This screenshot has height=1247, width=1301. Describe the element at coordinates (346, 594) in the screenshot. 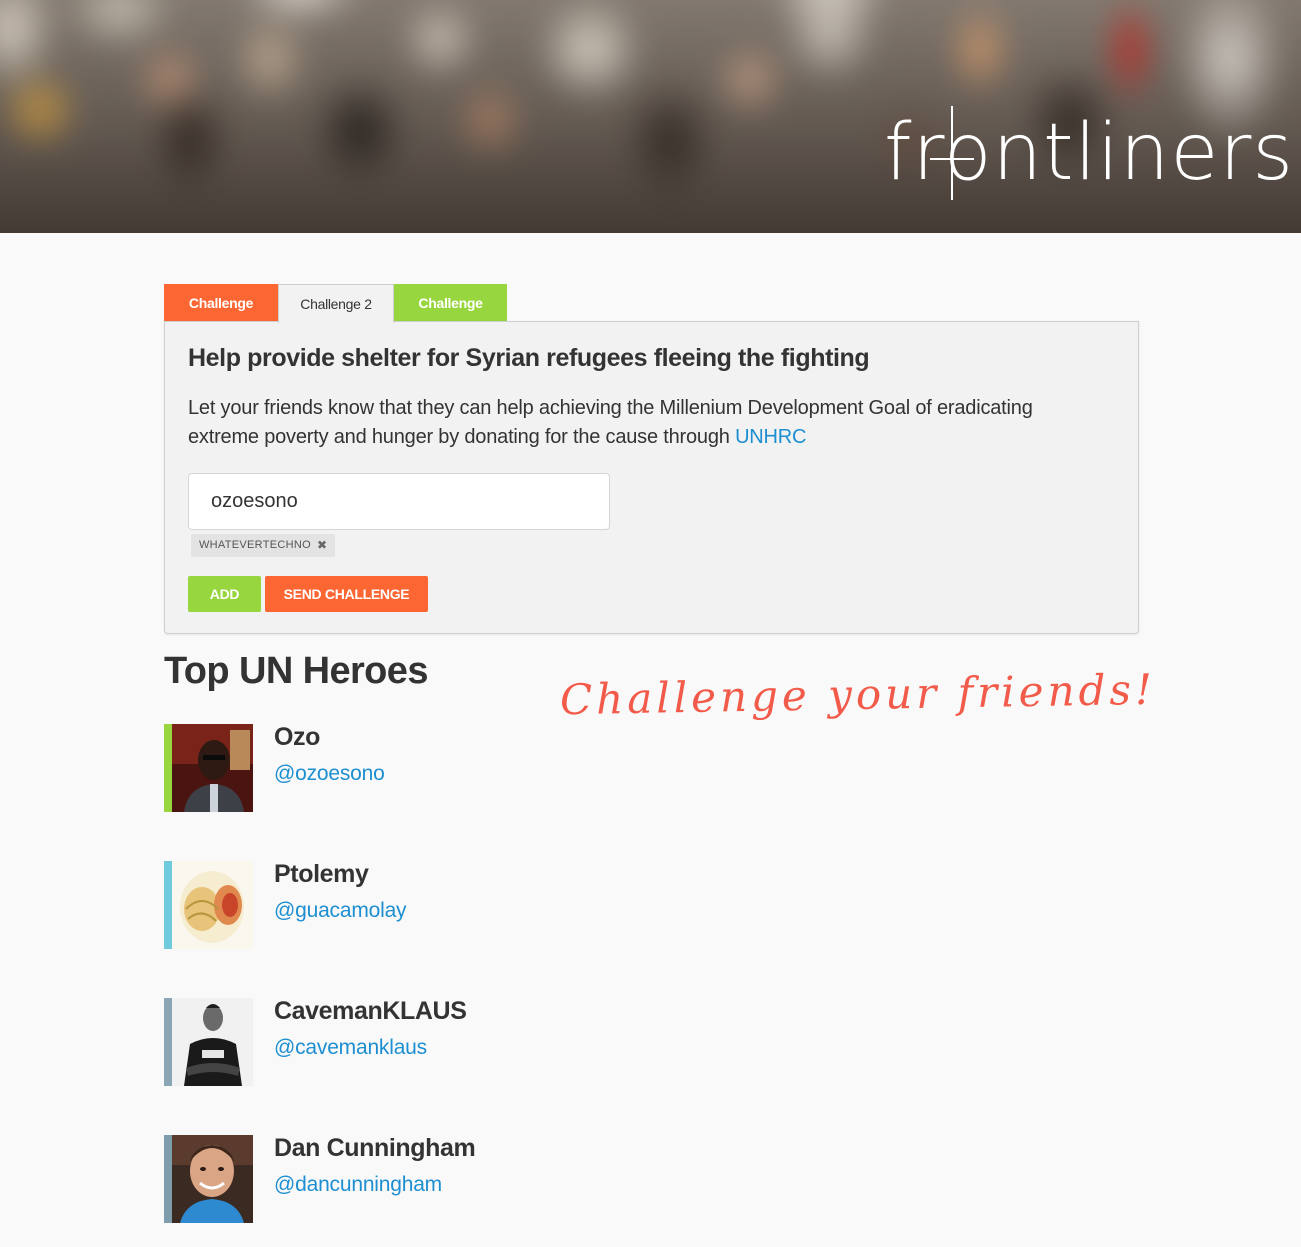

I see `send-challenge-button: SEND CHALLENGE` at that location.